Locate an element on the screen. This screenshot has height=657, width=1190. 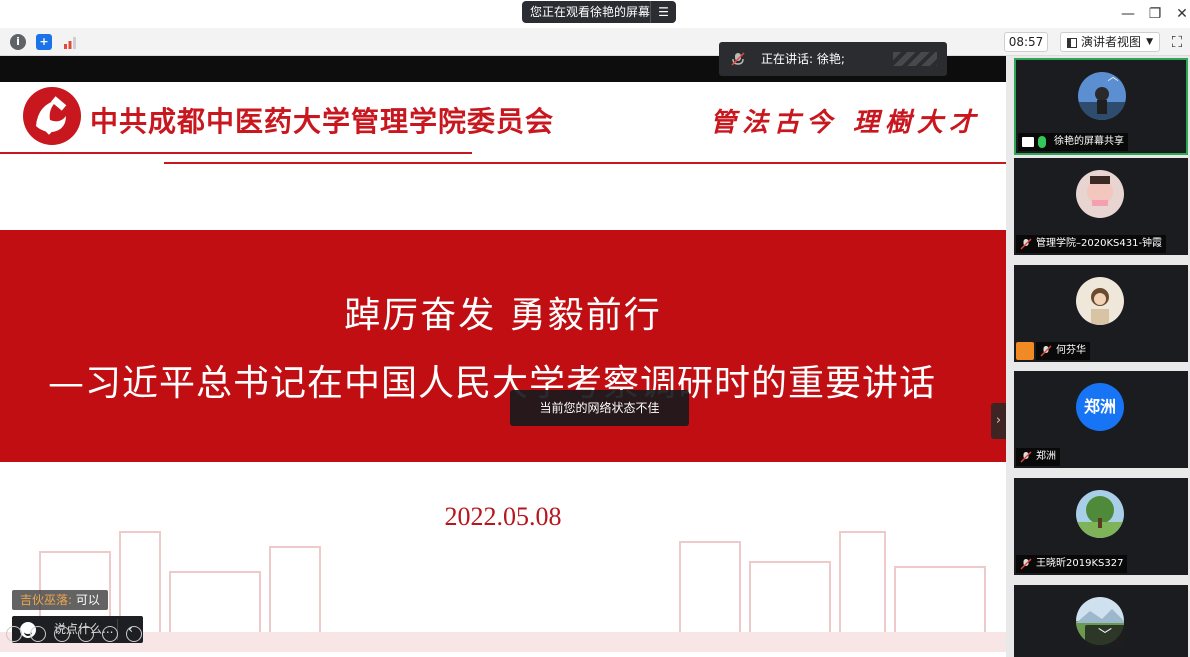
network-warning-toast: 当前您的网络状态不佳 is located at coordinates (599, 408).